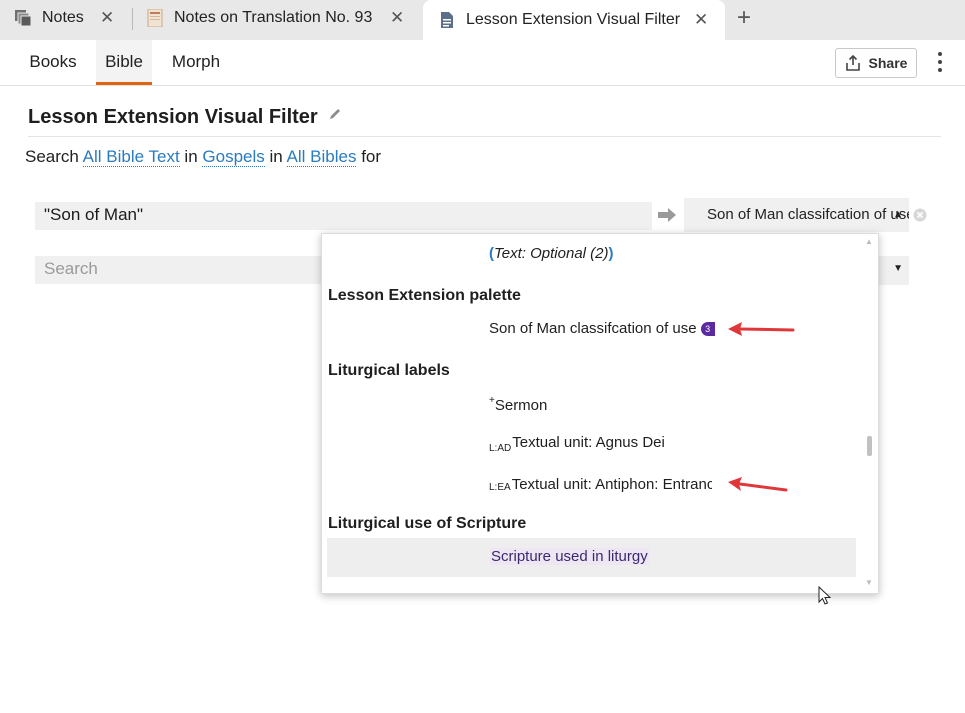 This screenshot has height=713, width=965. I want to click on scope-link-text: All Bible Text, so click(131, 157).